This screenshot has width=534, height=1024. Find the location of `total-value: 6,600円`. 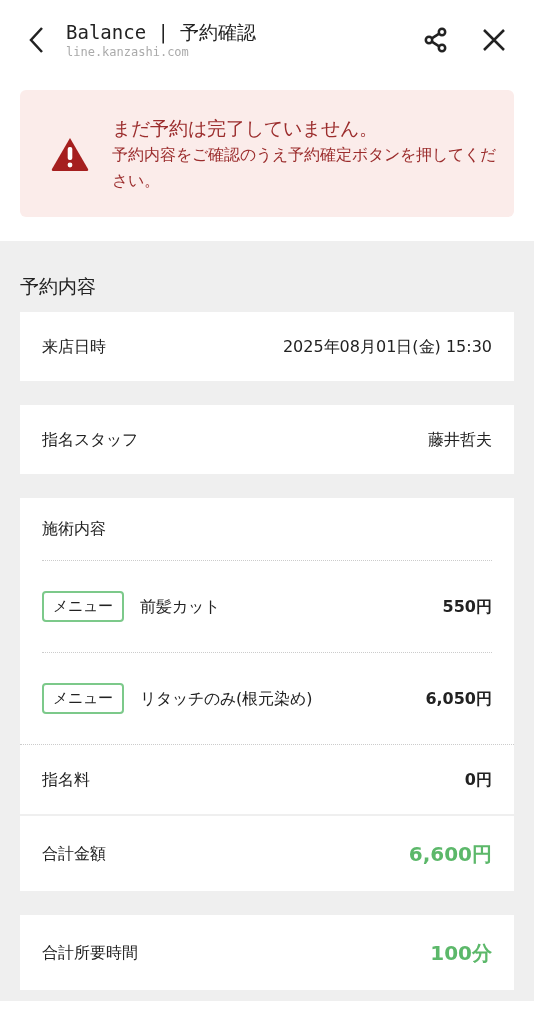

total-value: 6,600円 is located at coordinates (450, 854).